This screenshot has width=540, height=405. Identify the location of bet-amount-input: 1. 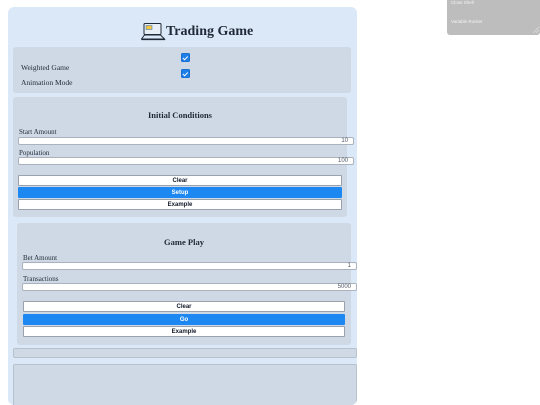
(189, 266).